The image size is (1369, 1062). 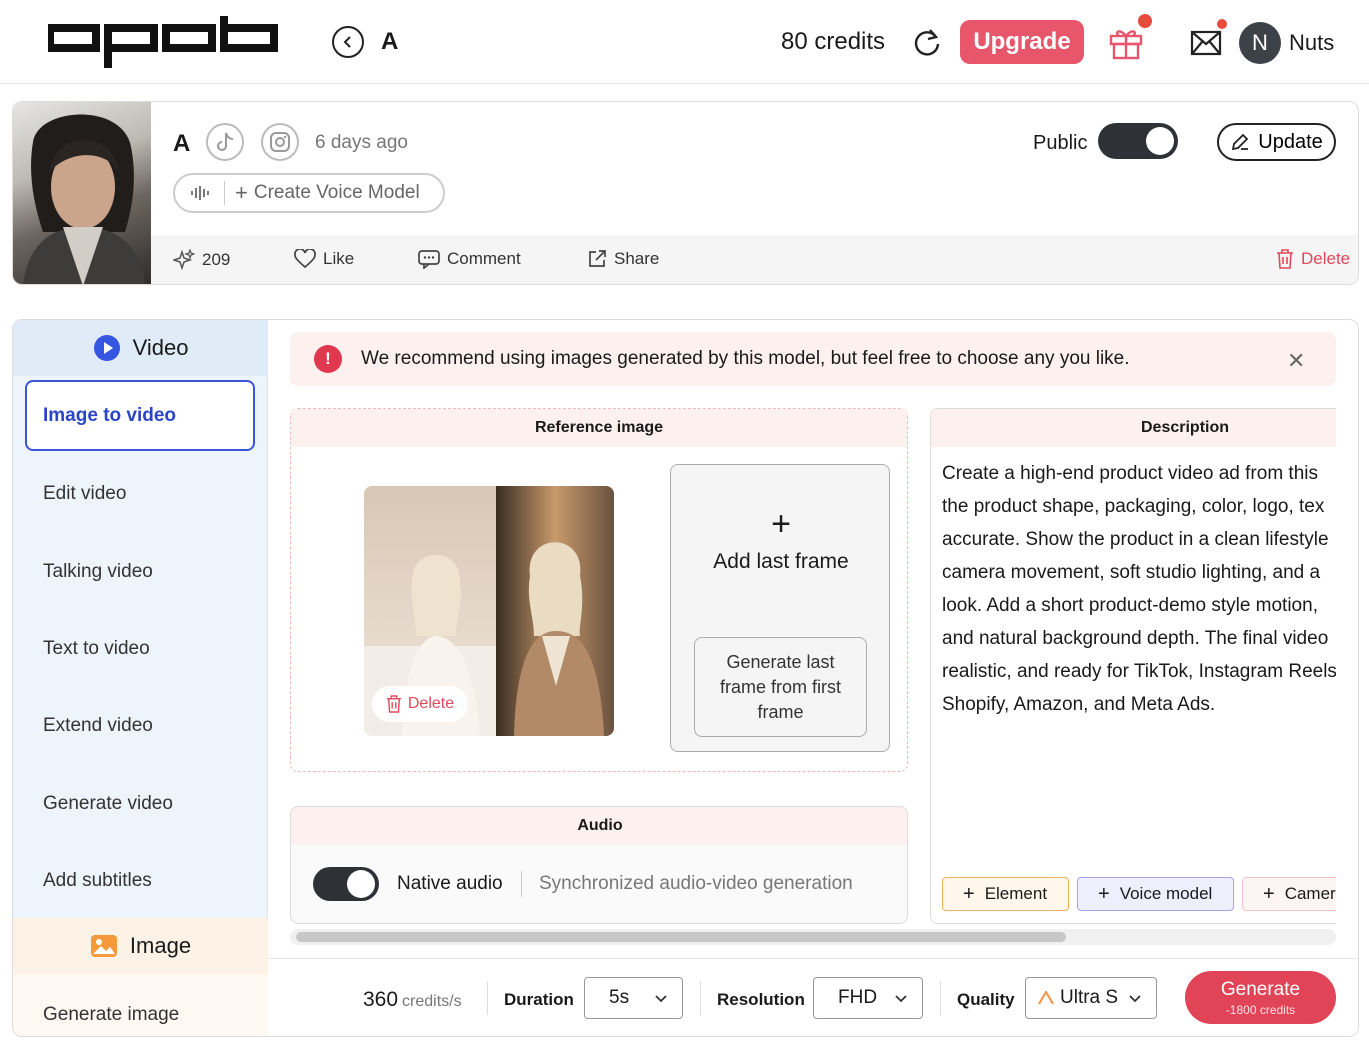 I want to click on voice-model-chip: + Voice model, so click(x=1155, y=894).